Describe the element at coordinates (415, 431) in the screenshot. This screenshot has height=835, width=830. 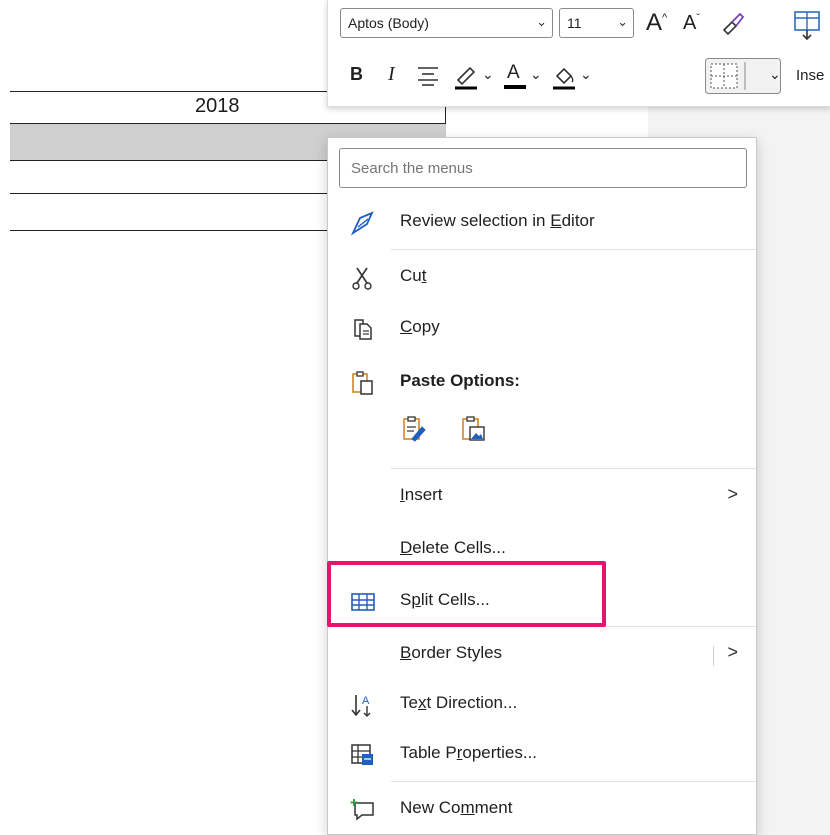
I see `paste-keep-formatting-icon` at that location.